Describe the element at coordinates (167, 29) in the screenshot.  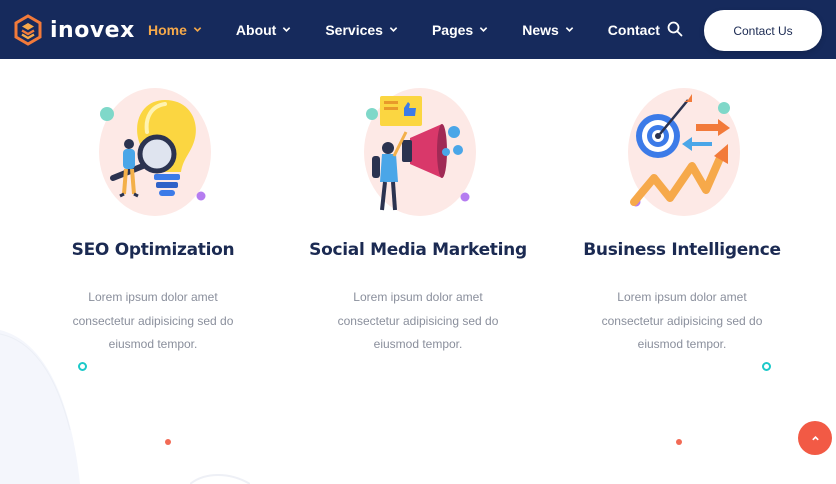
I see `nav-label: Home` at that location.